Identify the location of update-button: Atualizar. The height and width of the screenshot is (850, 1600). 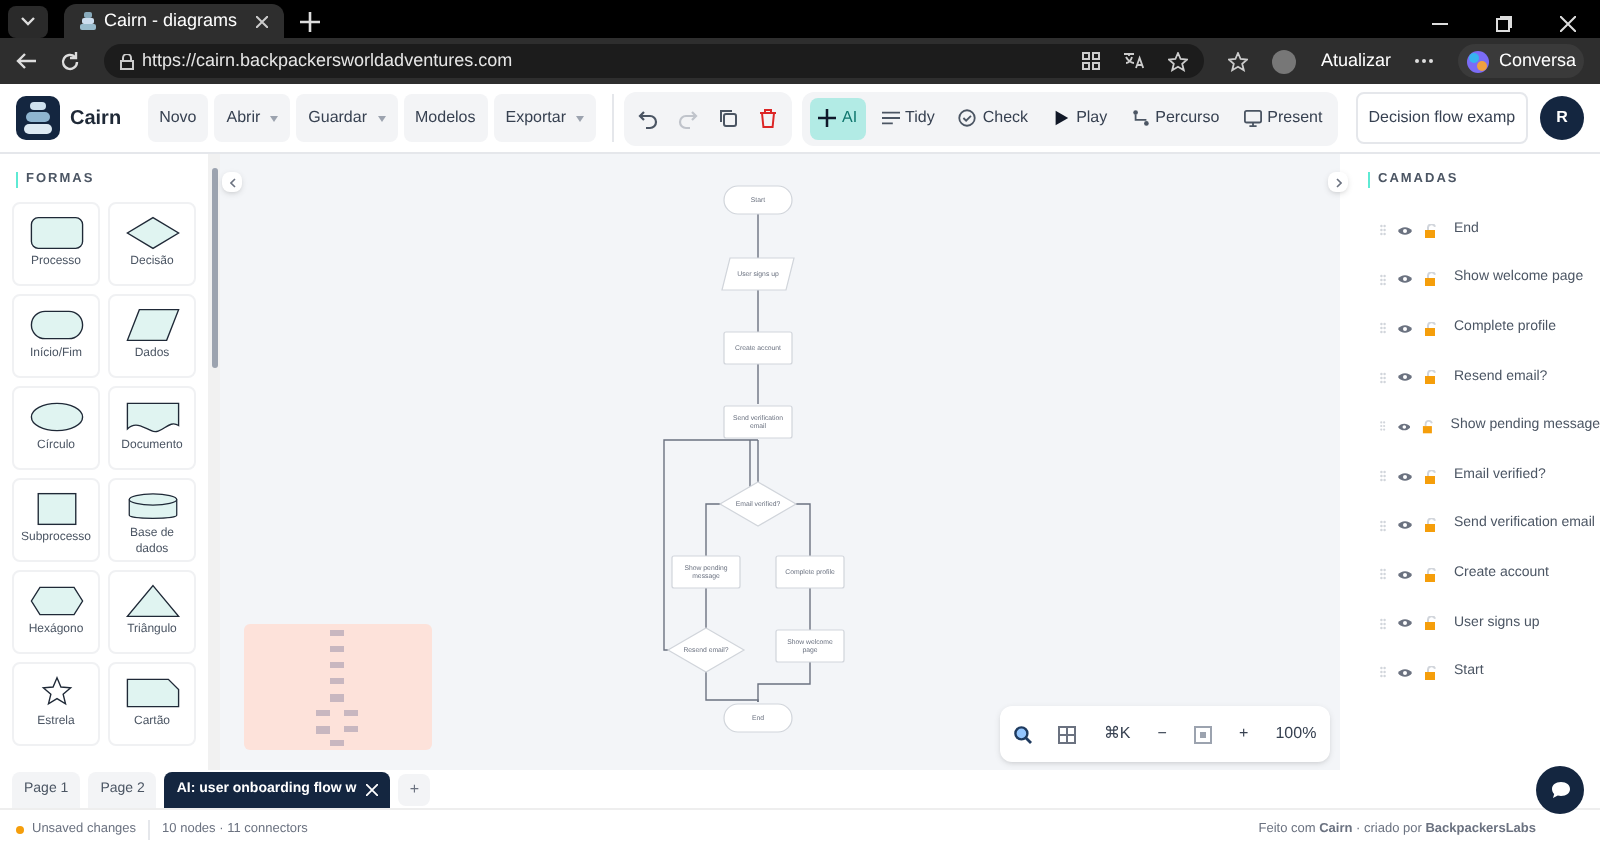
(1355, 61).